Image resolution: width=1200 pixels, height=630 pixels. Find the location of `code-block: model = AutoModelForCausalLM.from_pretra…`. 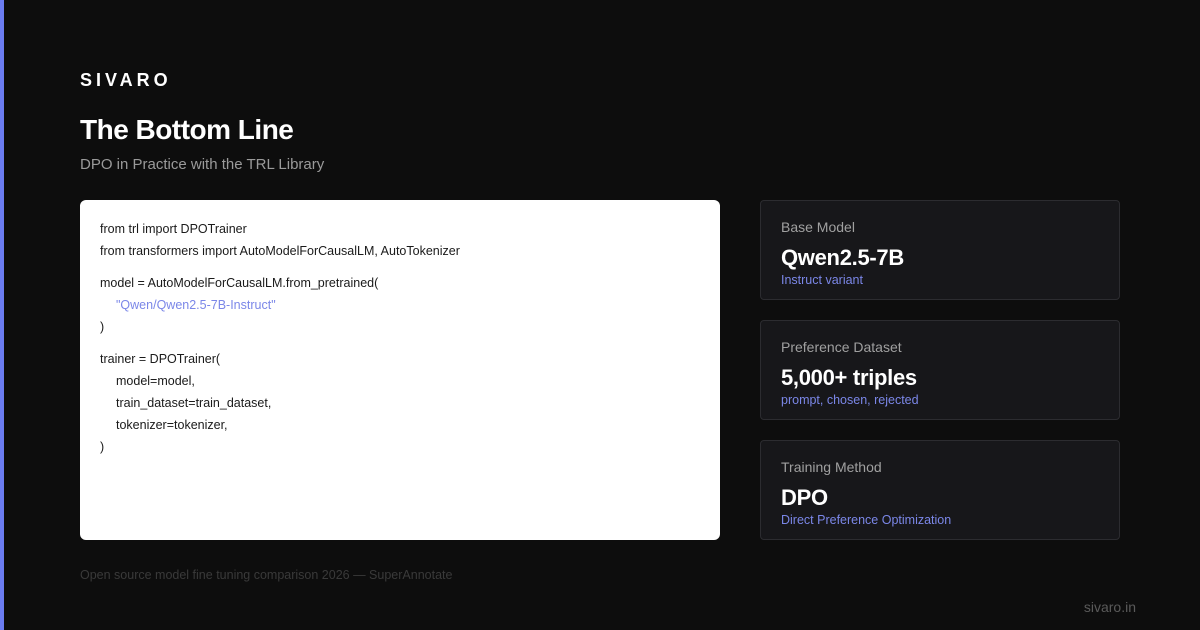

code-block: model = AutoModelForCausalLM.from_pretra… is located at coordinates (400, 305).